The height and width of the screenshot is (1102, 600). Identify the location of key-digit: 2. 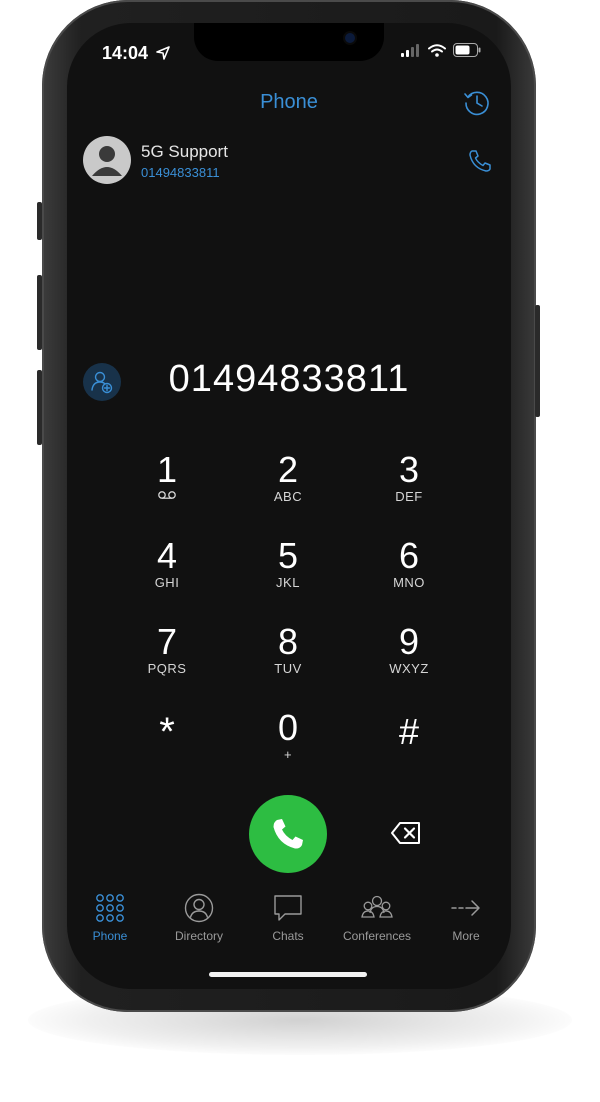
(288, 469).